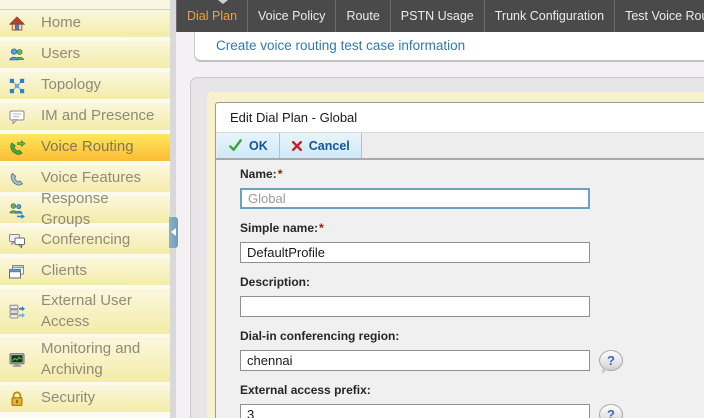 The height and width of the screenshot is (418, 704). I want to click on form-field-name: Name:* ?, so click(472, 188).